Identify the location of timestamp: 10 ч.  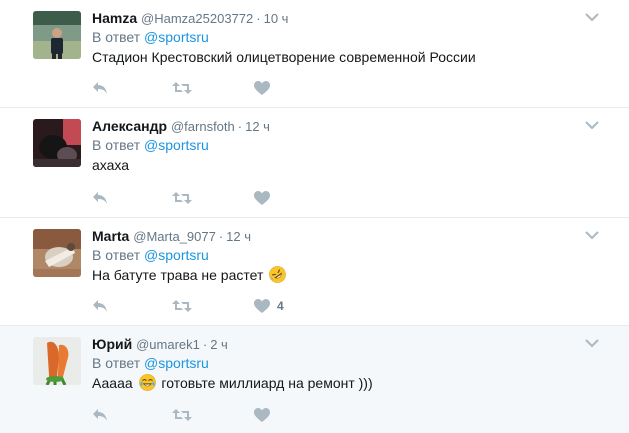
(276, 18).